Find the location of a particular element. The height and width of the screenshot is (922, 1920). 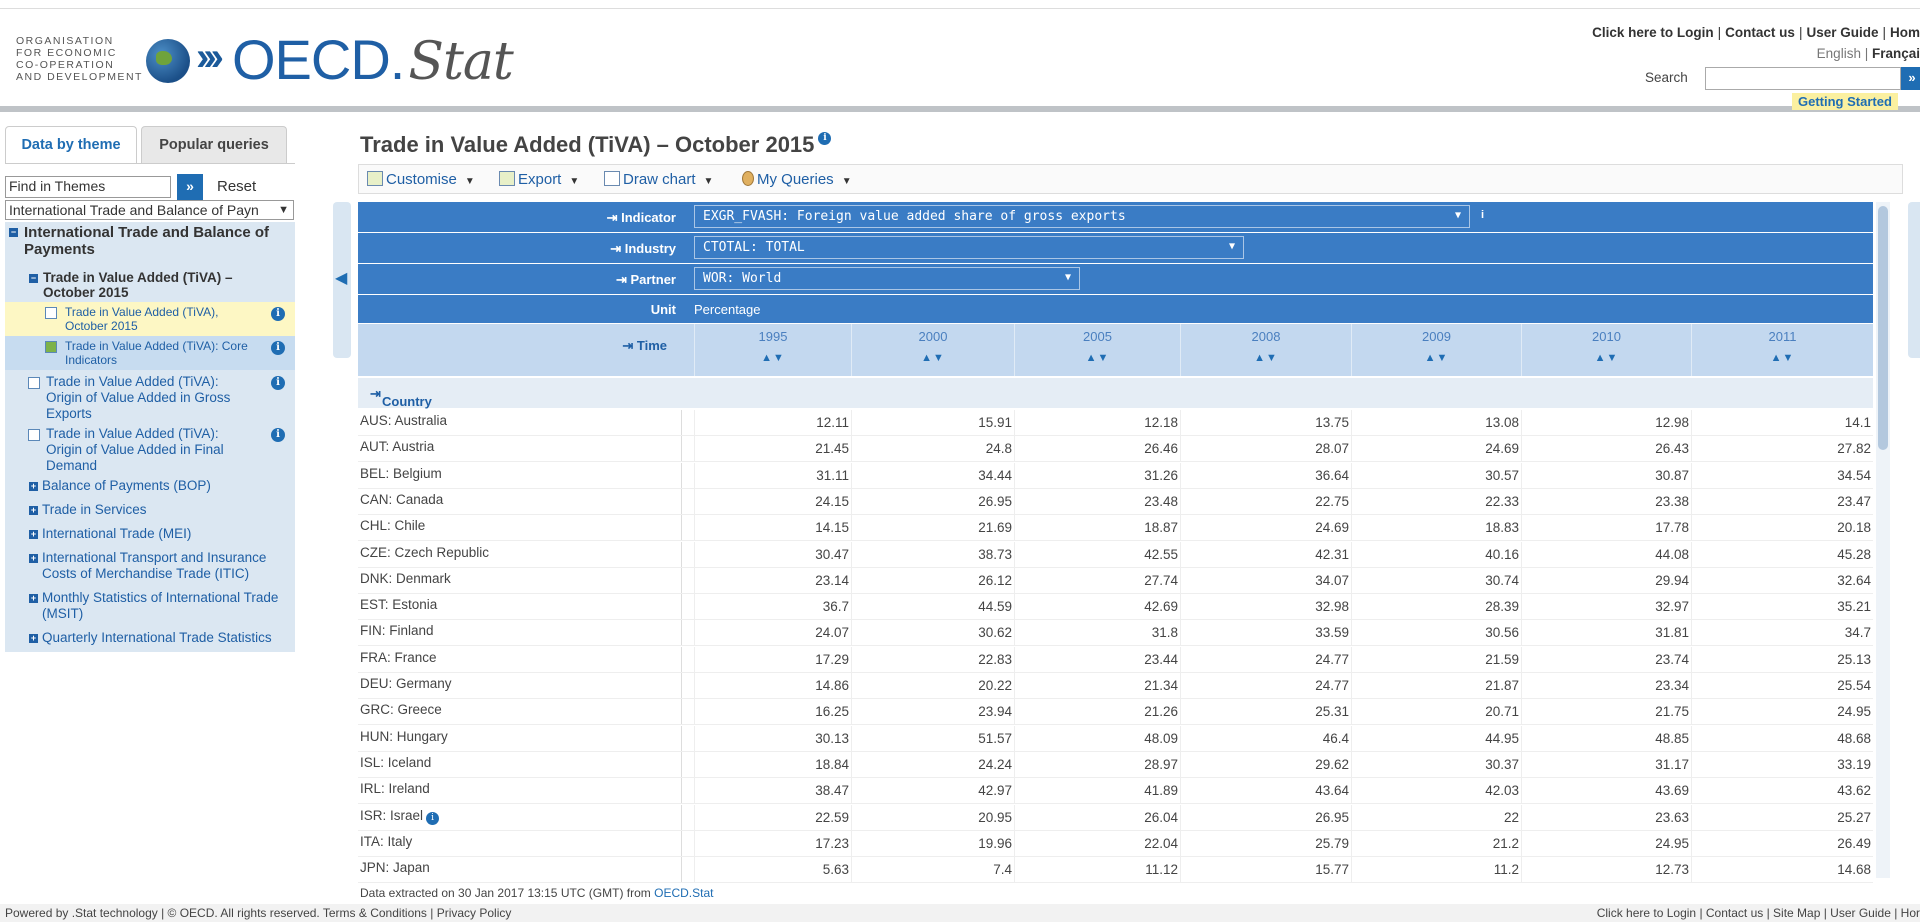

country-name: CHL: Chile is located at coordinates (520, 528).